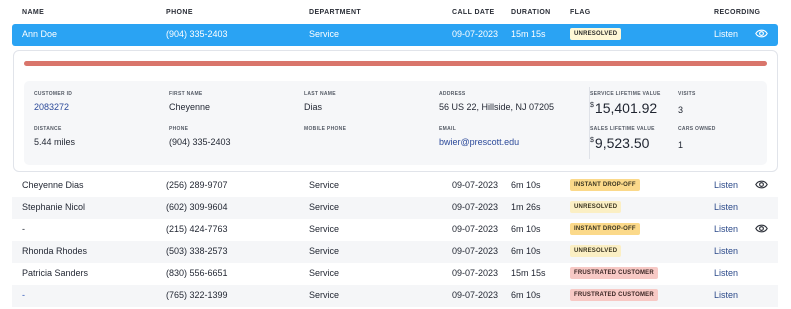 The height and width of the screenshot is (309, 791). Describe the element at coordinates (197, 273) in the screenshot. I see `caller-phone: (830) 556-6651` at that location.